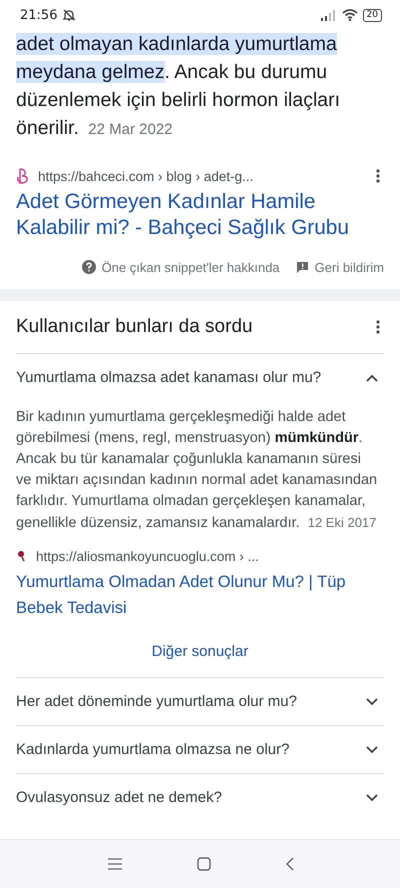 Image resolution: width=400 pixels, height=888 pixels. I want to click on question-row: Her adet döneminde yumurtlama olur mu?, so click(200, 701).